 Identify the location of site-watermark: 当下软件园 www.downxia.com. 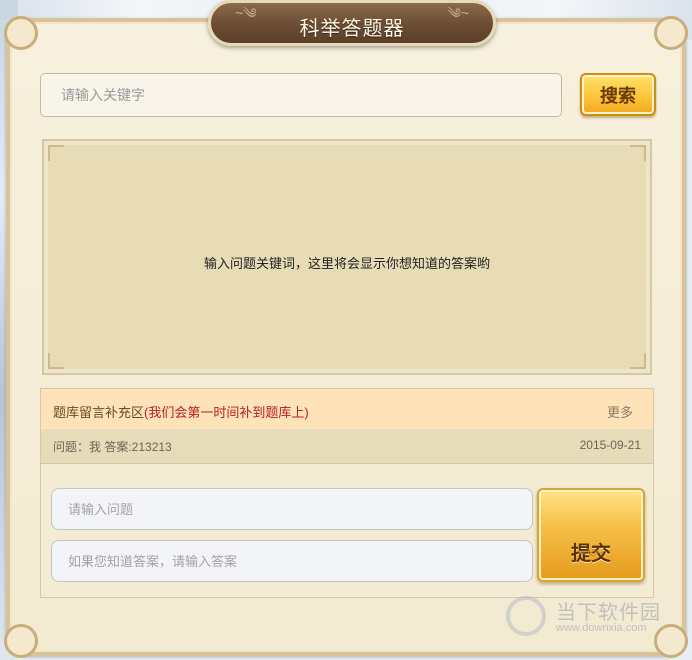
(591, 618).